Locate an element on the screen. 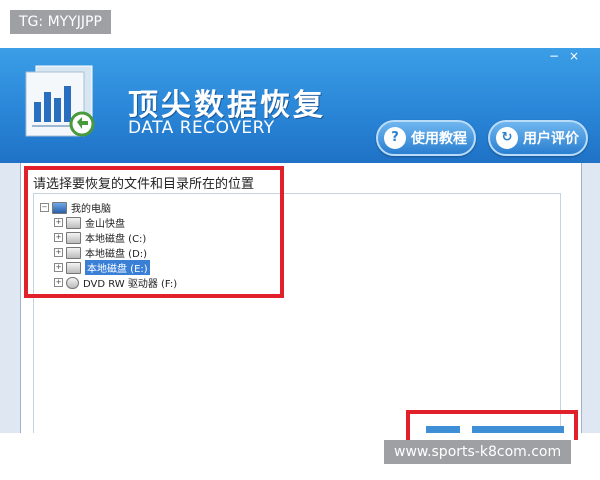 This screenshot has width=600, height=480. watermark-top: TG: MYYJJPP is located at coordinates (60, 22).